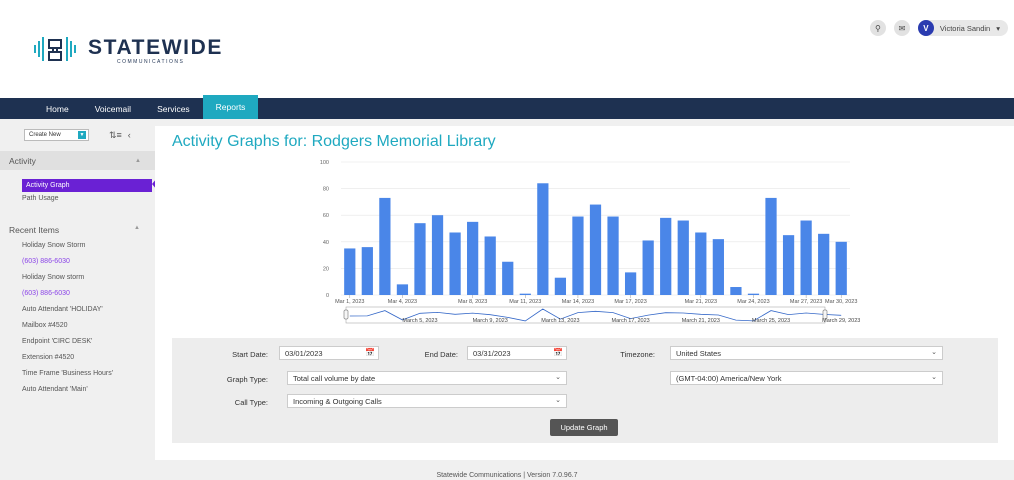 The height and width of the screenshot is (480, 1014). I want to click on recent-item: Mailbox #4520, so click(45, 325).